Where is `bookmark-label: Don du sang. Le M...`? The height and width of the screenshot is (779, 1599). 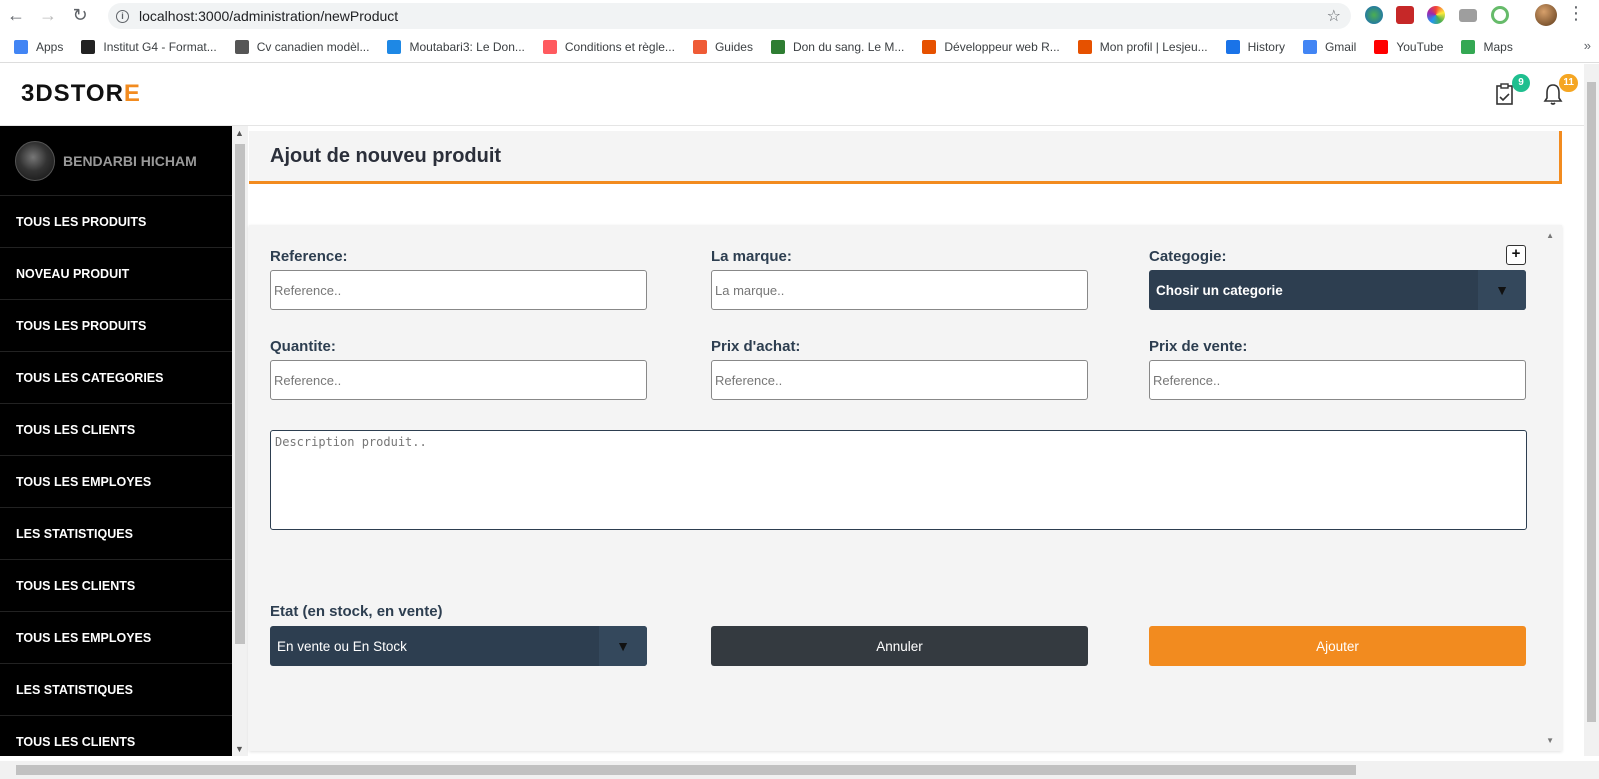 bookmark-label: Don du sang. Le M... is located at coordinates (848, 46).